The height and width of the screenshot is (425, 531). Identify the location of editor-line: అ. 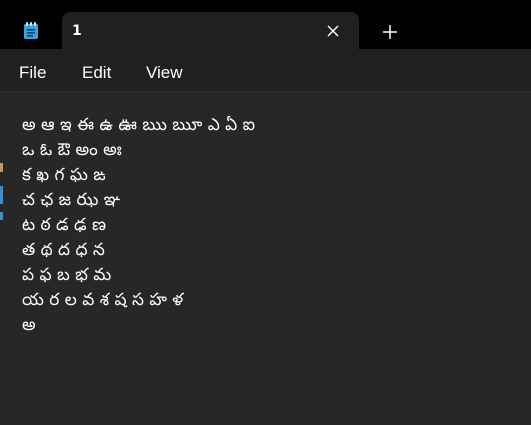
(29, 325).